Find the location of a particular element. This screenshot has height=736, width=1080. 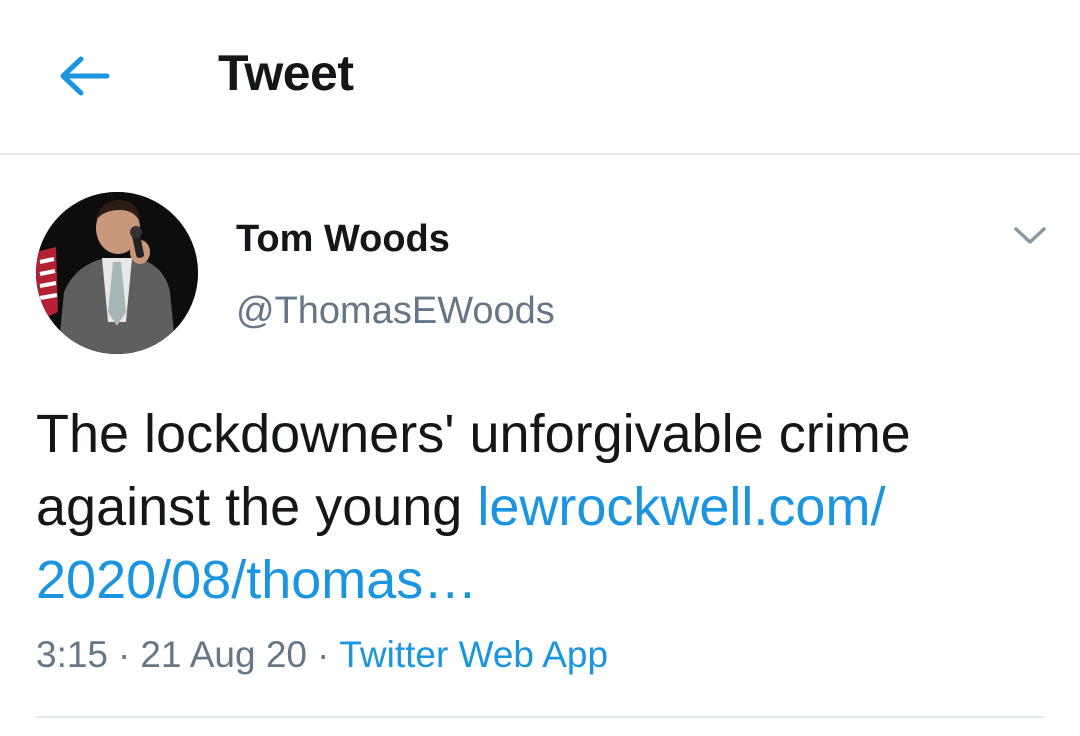

chevron-down-icon is located at coordinates (1030, 235).